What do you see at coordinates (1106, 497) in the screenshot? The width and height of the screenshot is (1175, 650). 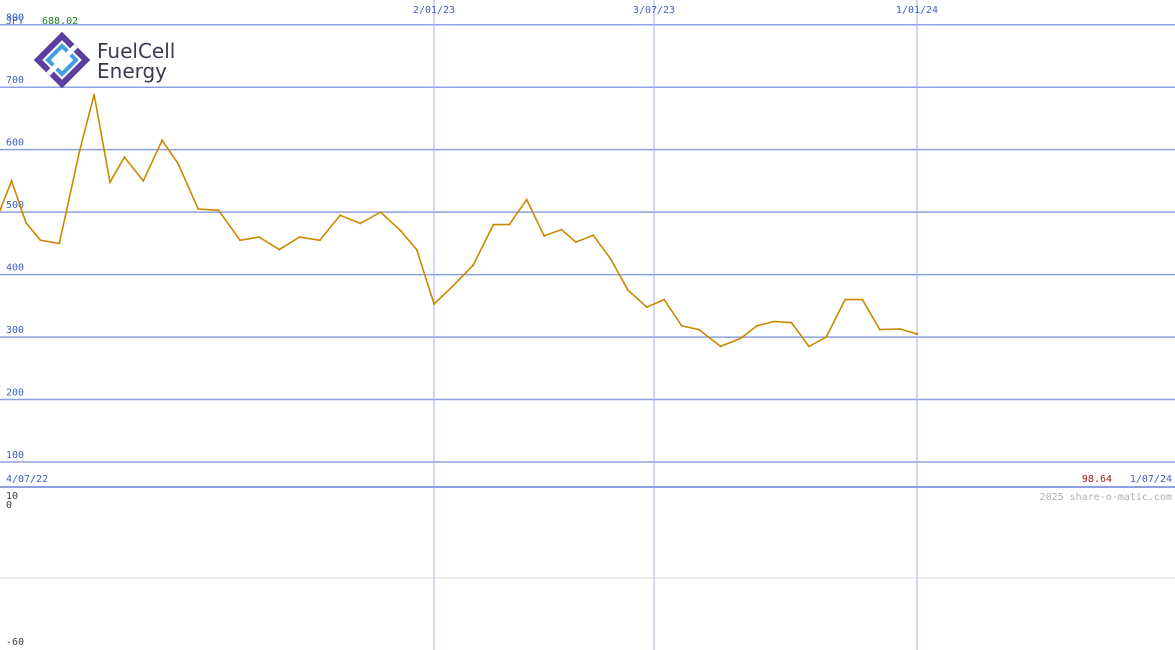 I see `watermark: 2025 share-o-matic.com` at bounding box center [1106, 497].